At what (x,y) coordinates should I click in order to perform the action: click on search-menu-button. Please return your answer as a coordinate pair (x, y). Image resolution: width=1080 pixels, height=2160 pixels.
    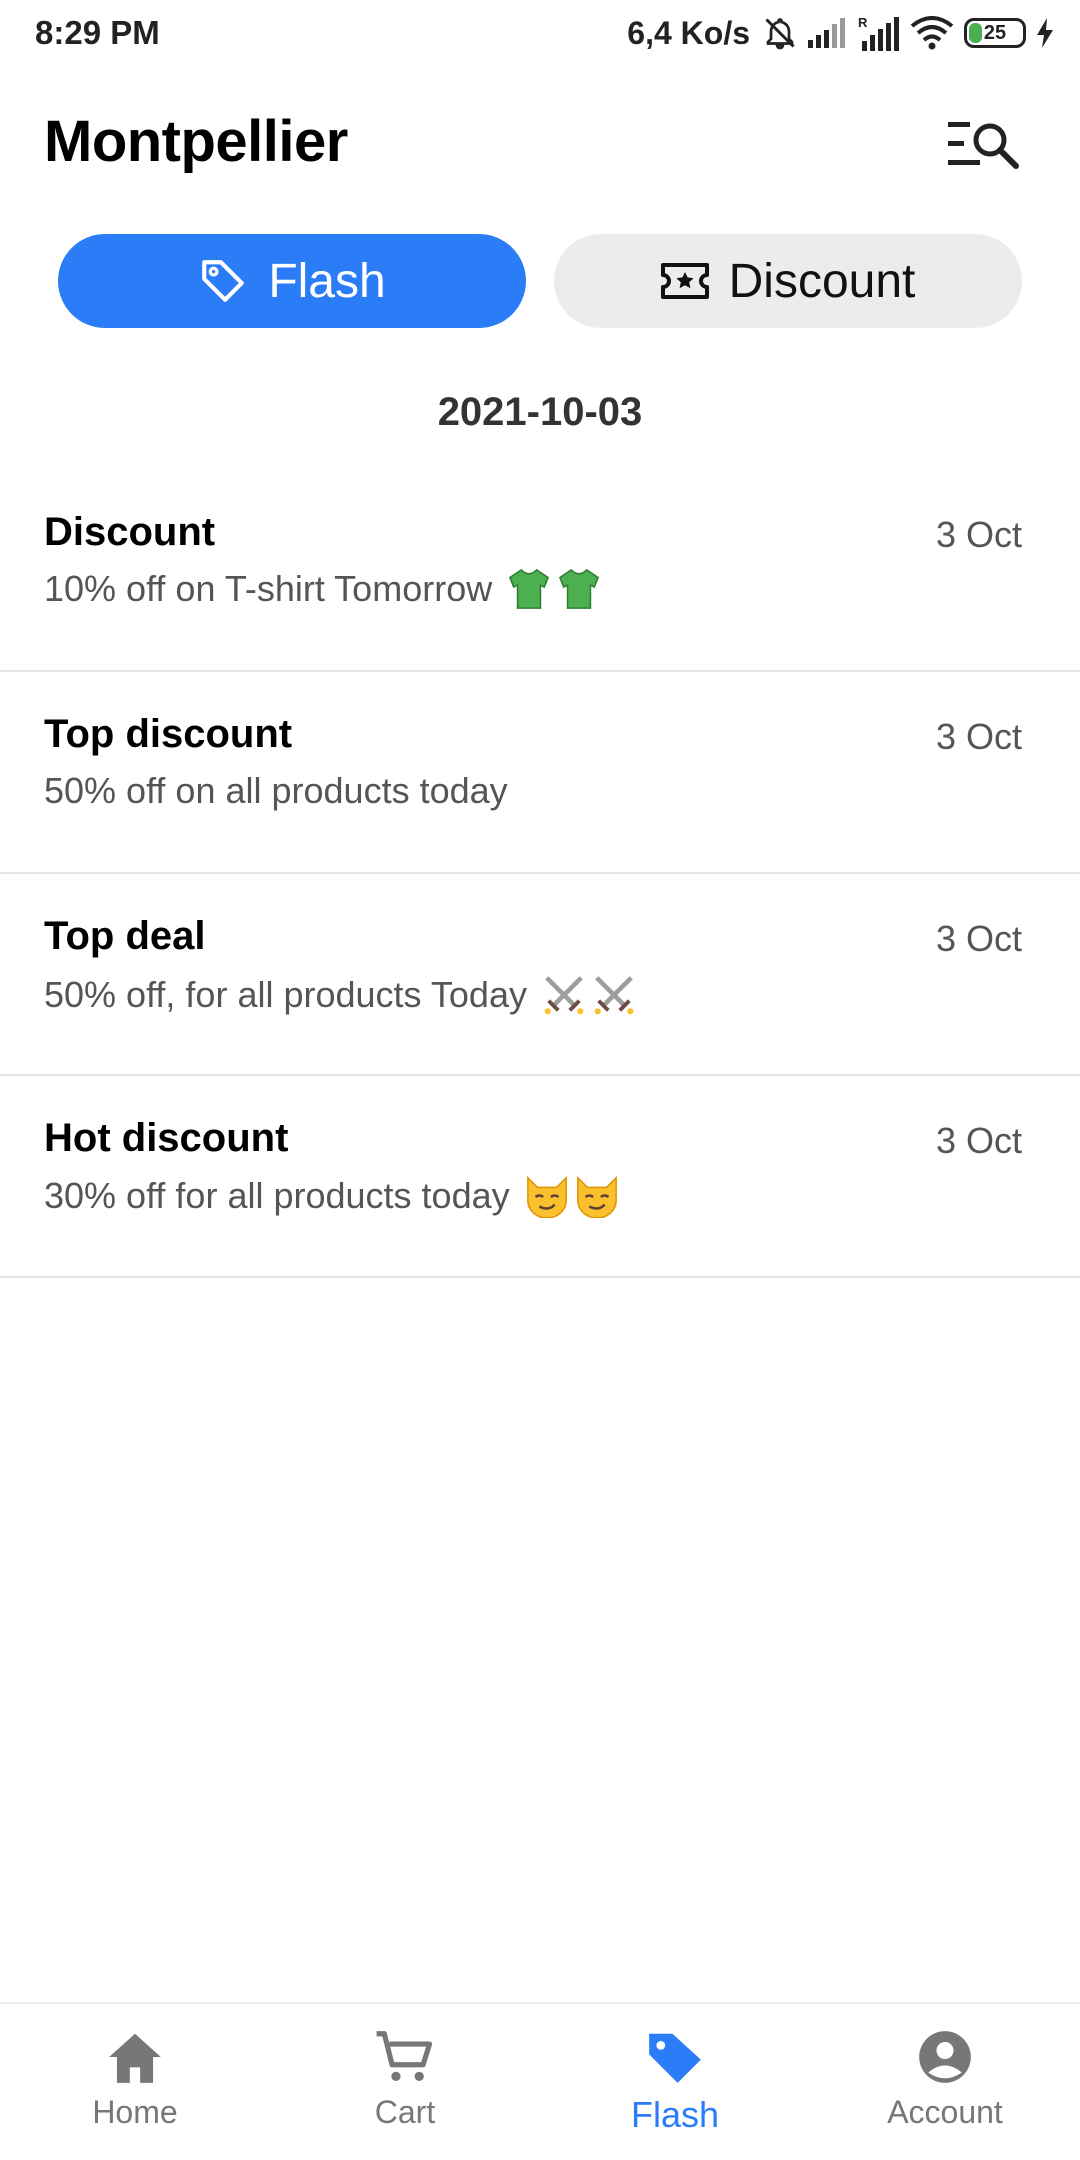
    Looking at the image, I should click on (984, 146).